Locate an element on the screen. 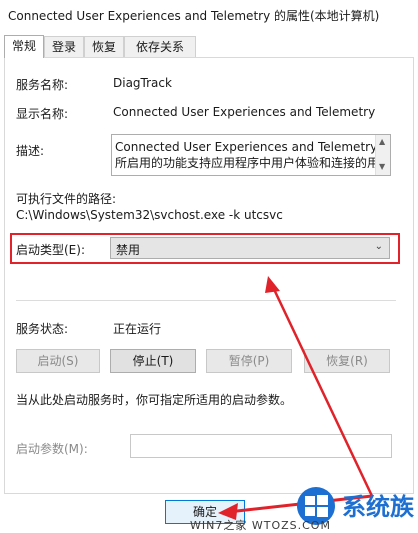 Image resolution: width=418 pixels, height=533 pixels. service-name-value: DiagTrack is located at coordinates (142, 83).